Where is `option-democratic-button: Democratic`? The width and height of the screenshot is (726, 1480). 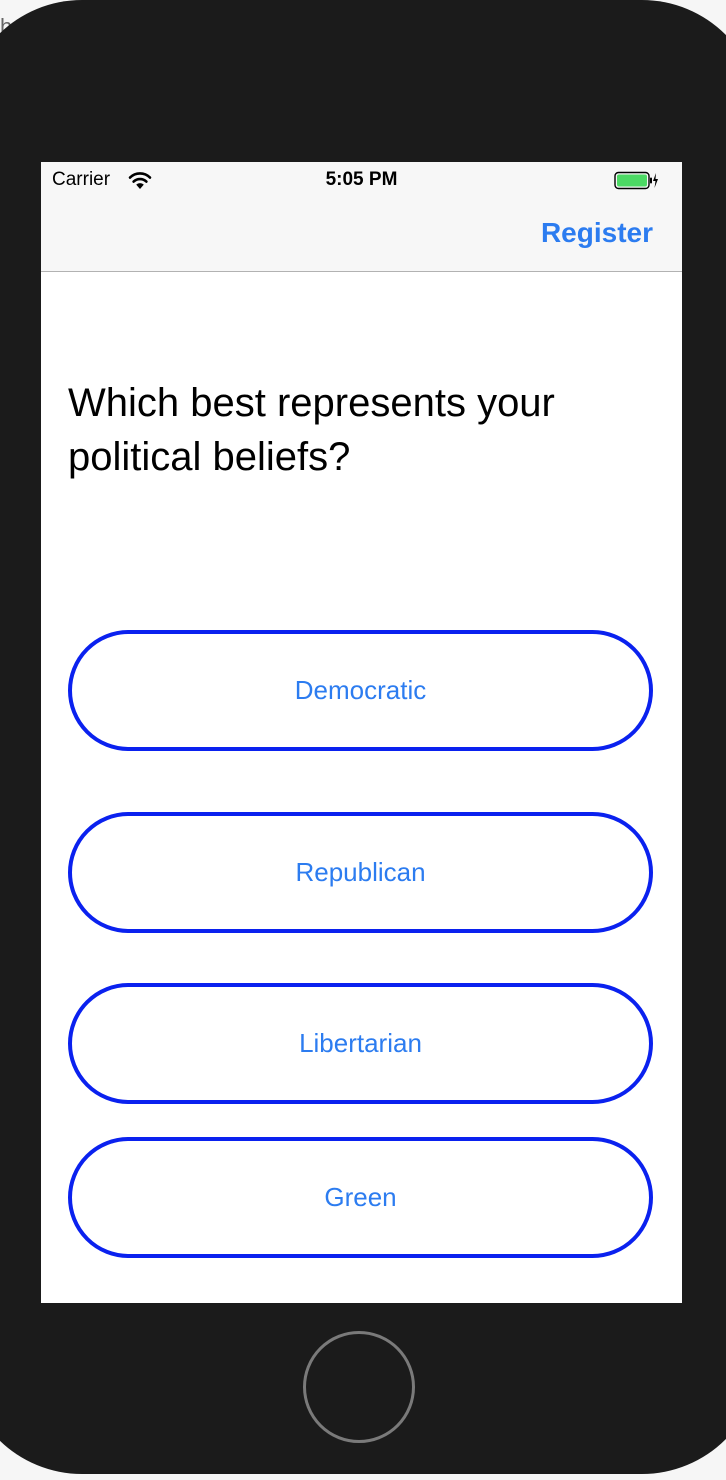 option-democratic-button: Democratic is located at coordinates (360, 690).